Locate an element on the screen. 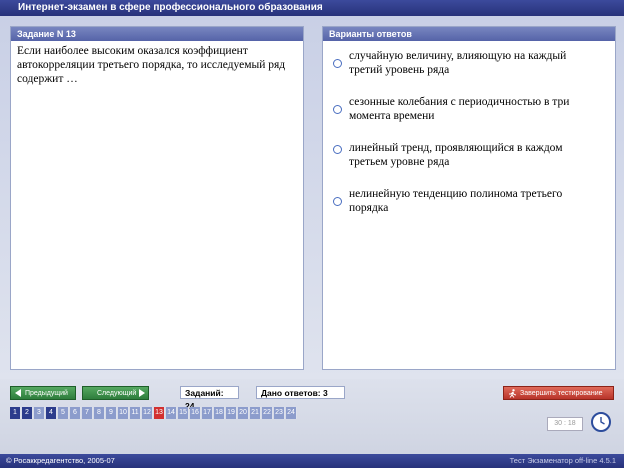 Image resolution: width=624 pixels, height=468 pixels. finish-test-button: Завершить тестирование is located at coordinates (558, 393).